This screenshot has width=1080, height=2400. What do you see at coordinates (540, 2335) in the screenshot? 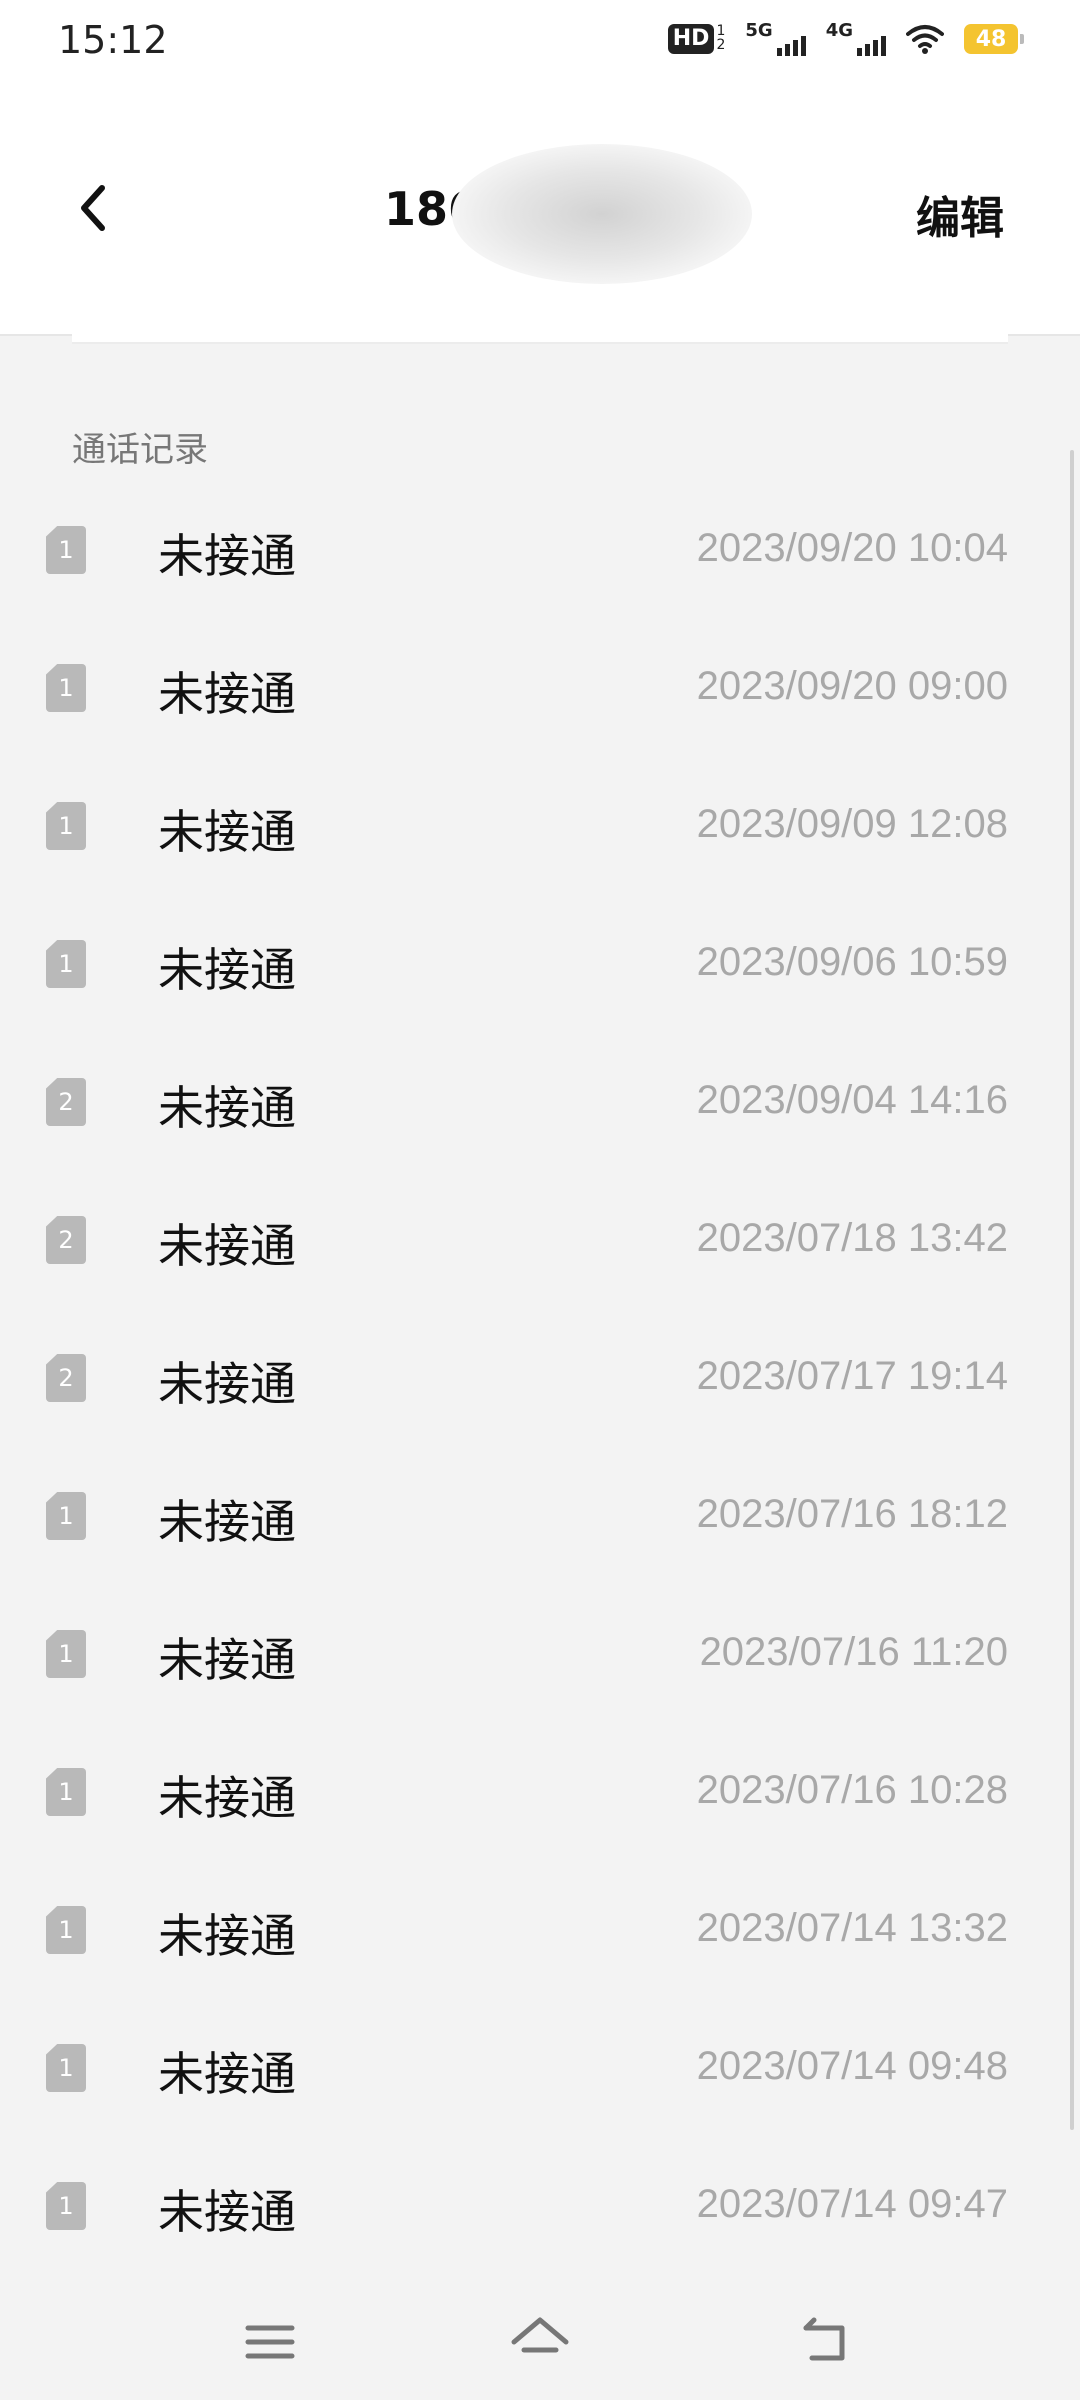
I see `home-icon` at bounding box center [540, 2335].